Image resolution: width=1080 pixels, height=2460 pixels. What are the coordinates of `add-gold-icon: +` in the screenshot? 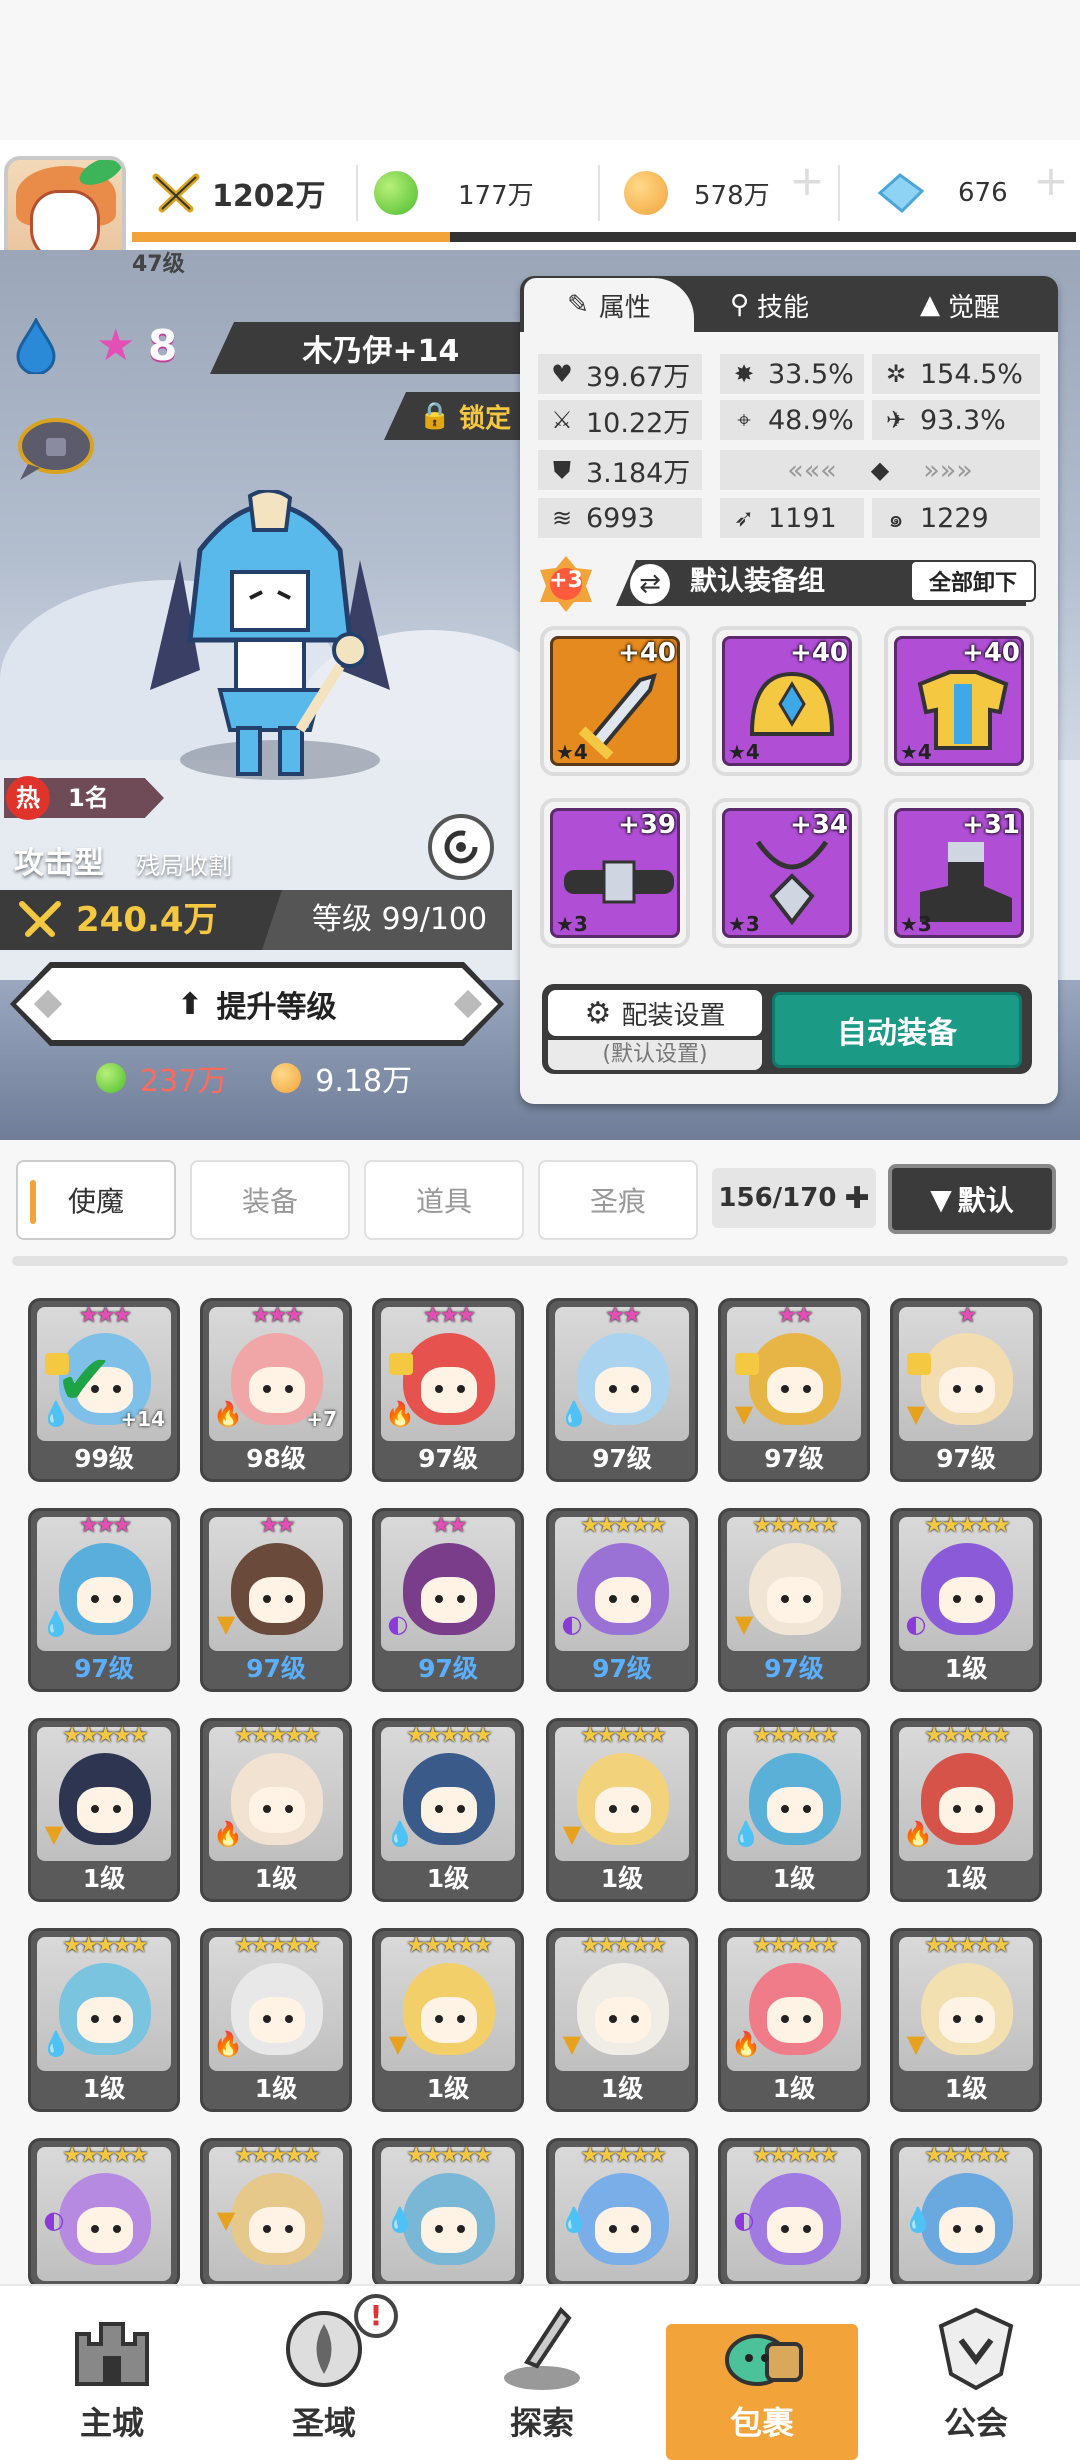 It's located at (807, 181).